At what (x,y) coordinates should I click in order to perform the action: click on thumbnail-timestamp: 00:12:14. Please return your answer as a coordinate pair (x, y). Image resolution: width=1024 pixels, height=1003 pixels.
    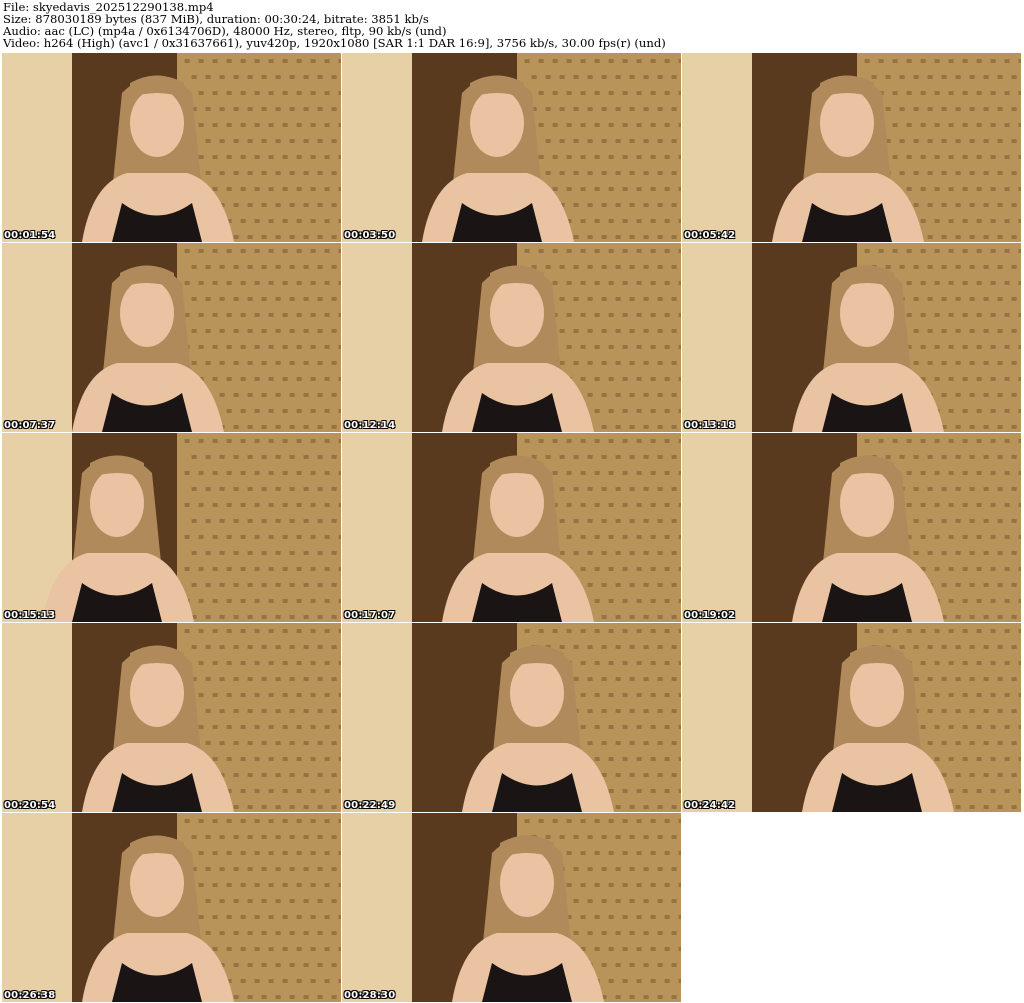
    Looking at the image, I should click on (370, 425).